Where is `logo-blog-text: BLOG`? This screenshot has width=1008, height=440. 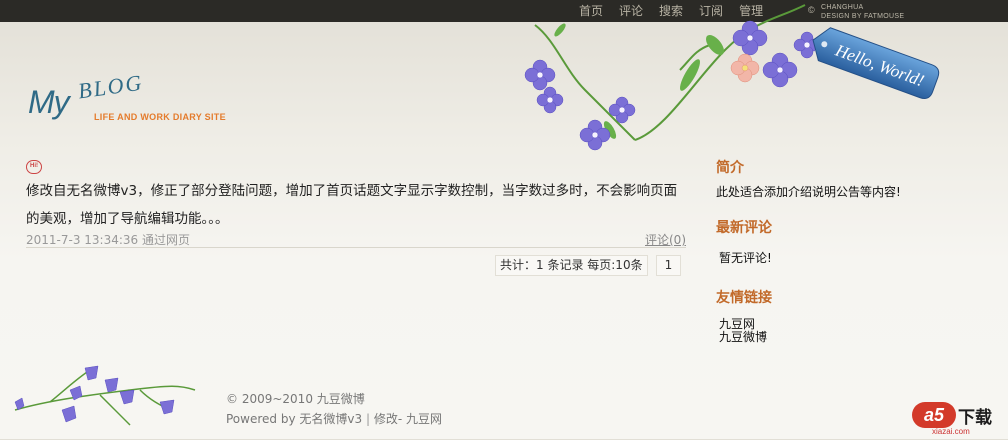 logo-blog-text: BLOG is located at coordinates (110, 86).